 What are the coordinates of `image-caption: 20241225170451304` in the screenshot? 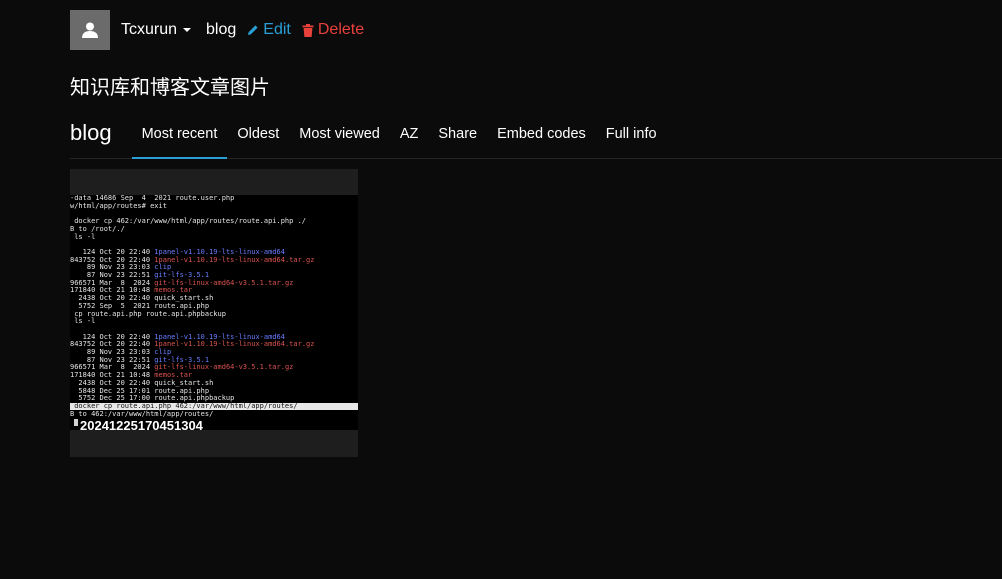 It's located at (141, 425).